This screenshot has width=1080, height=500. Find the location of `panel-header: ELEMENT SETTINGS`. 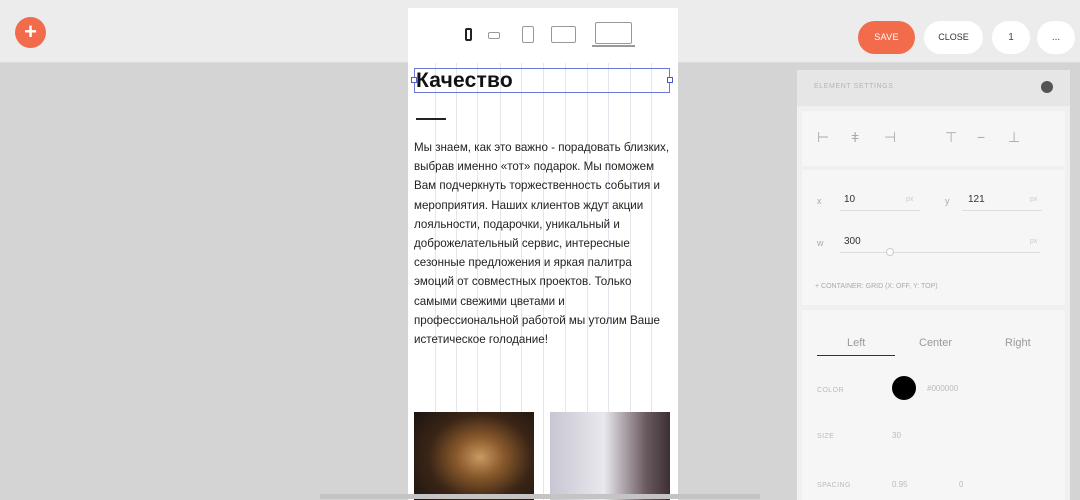

panel-header: ELEMENT SETTINGS is located at coordinates (933, 88).